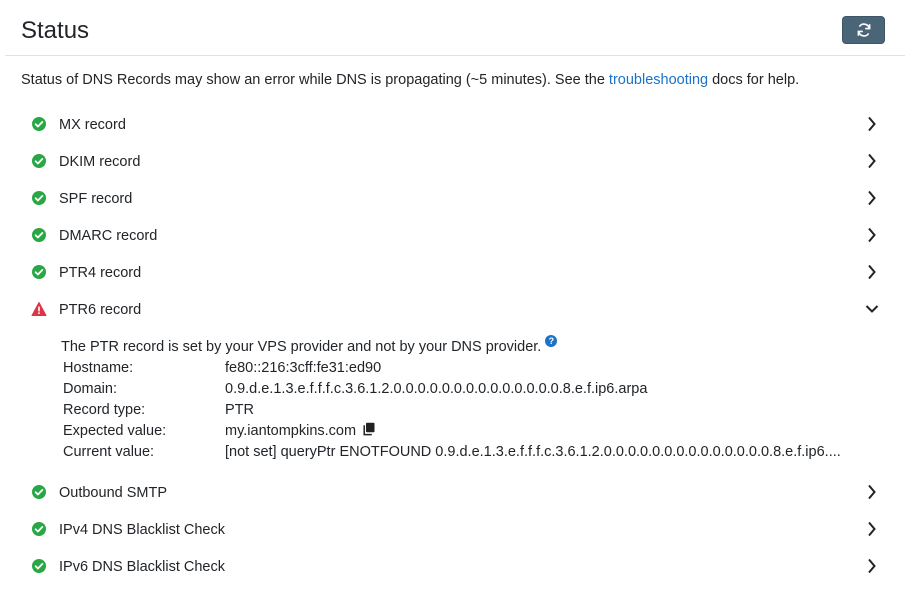 The height and width of the screenshot is (595, 923). Describe the element at coordinates (455, 134) in the screenshot. I see `check-row-mx-record: MX record` at that location.